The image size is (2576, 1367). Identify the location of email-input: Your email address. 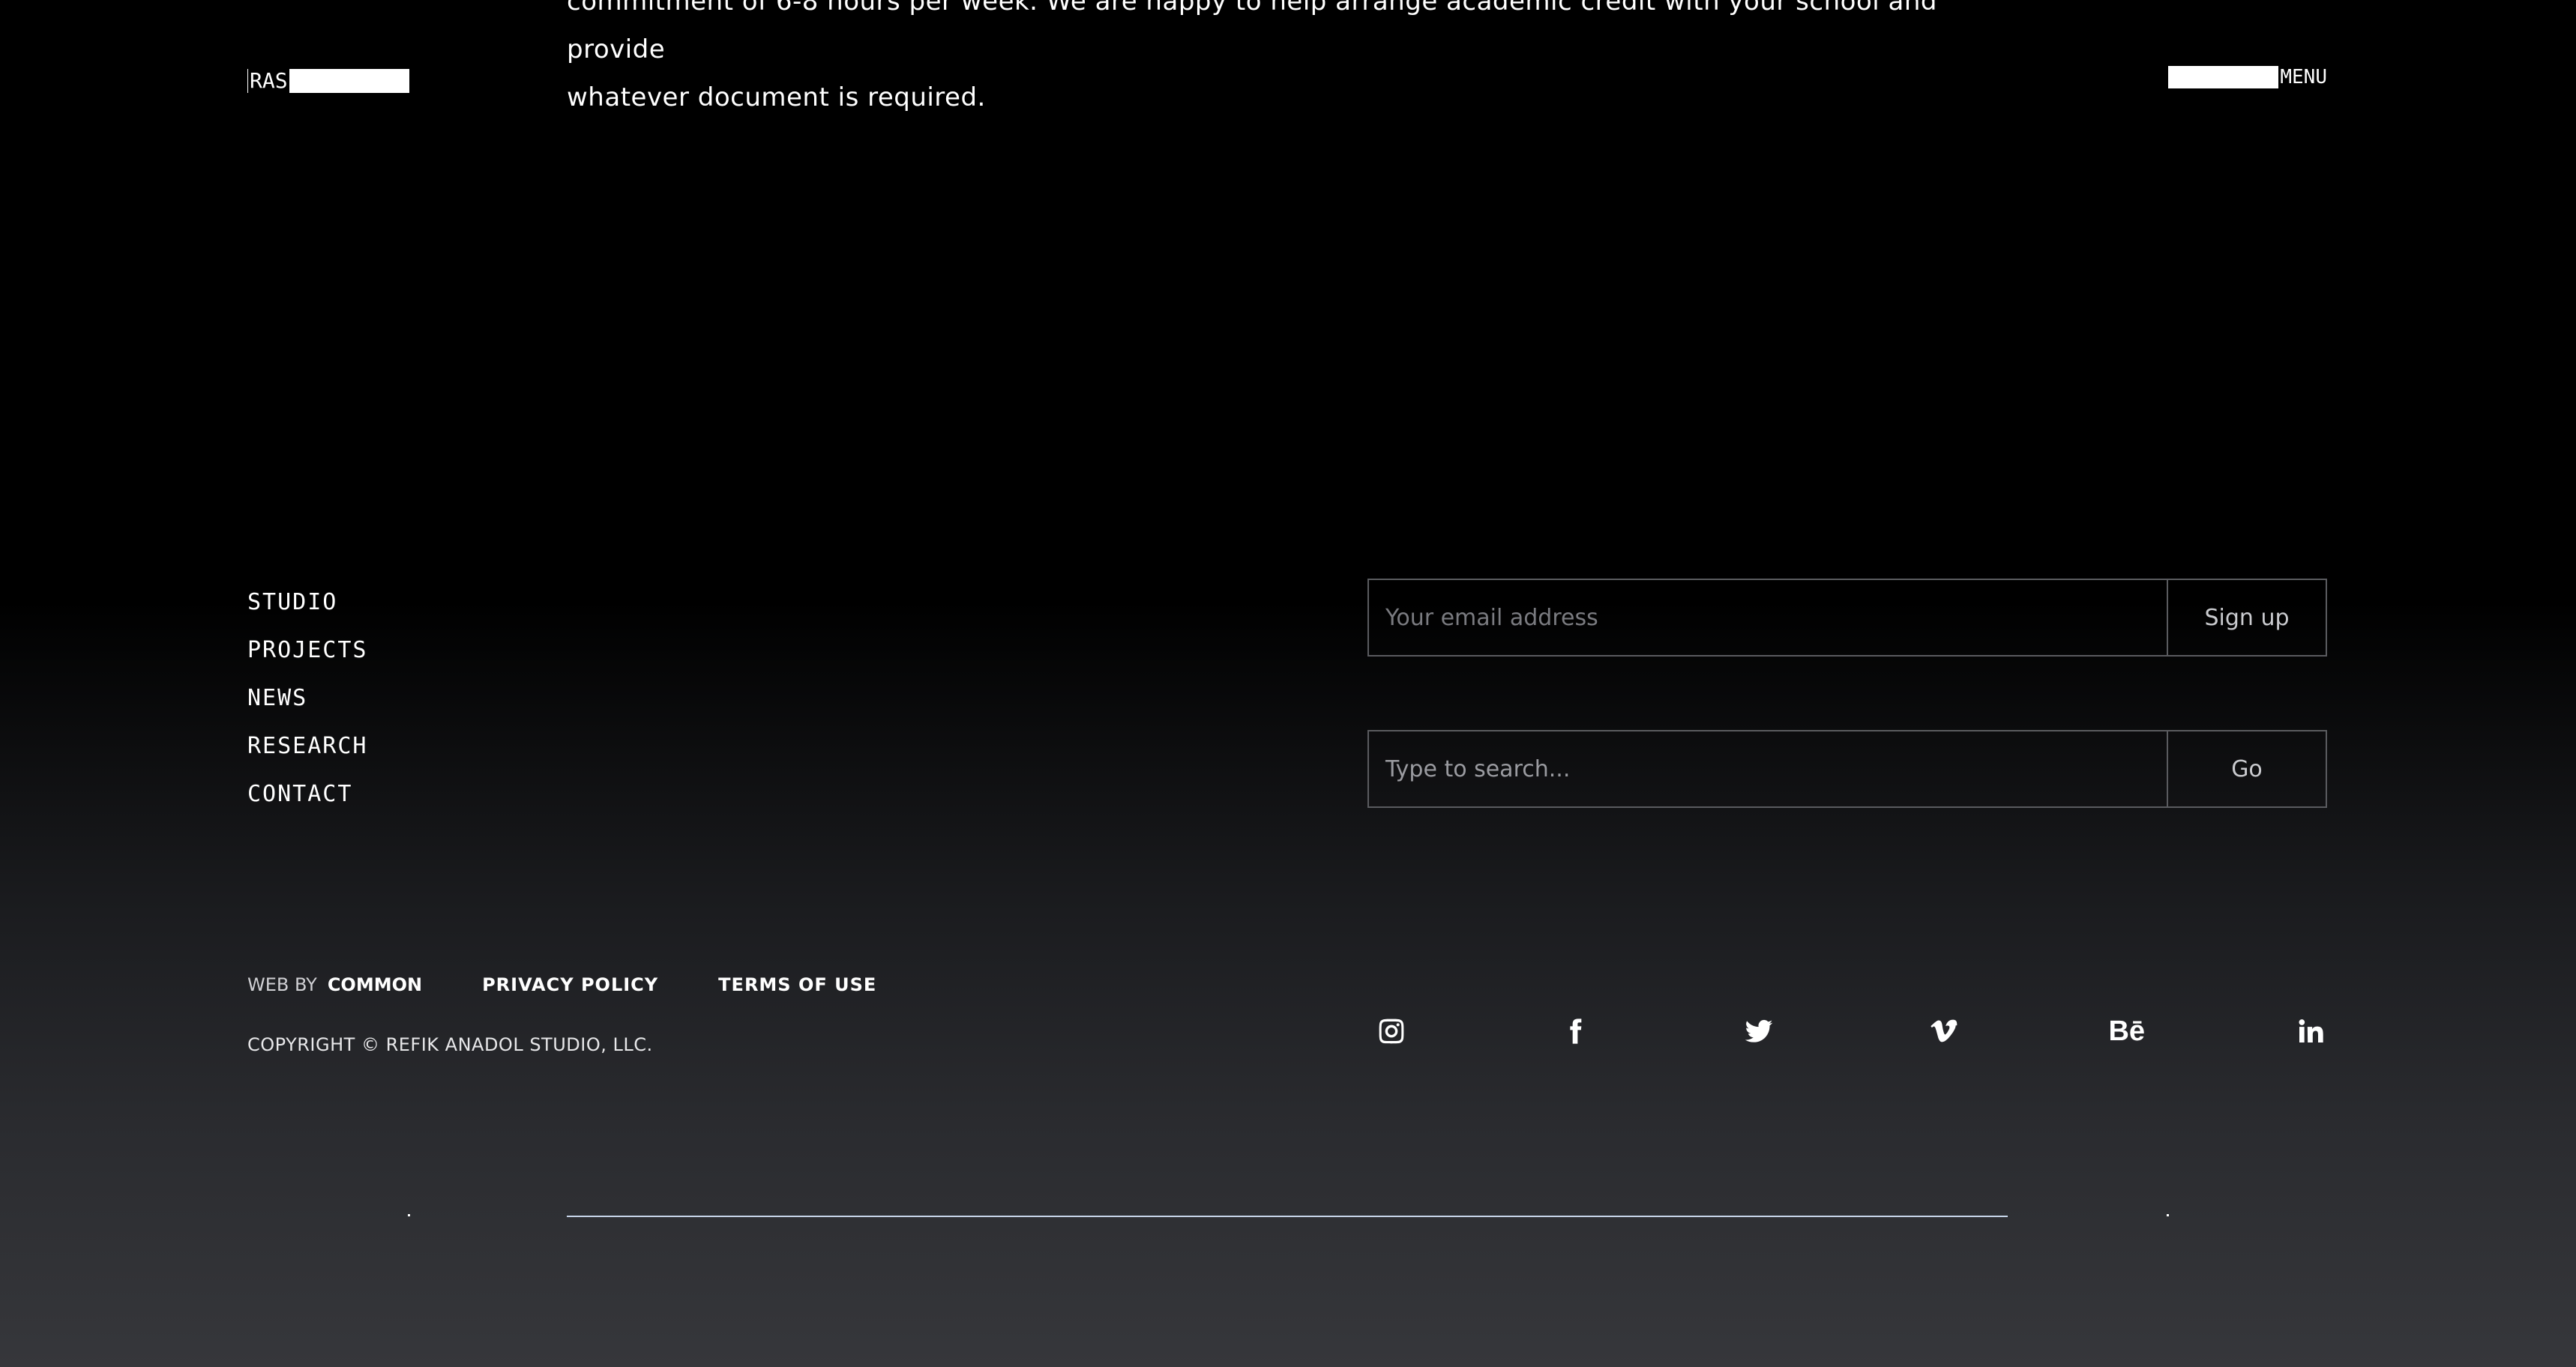
(1768, 618).